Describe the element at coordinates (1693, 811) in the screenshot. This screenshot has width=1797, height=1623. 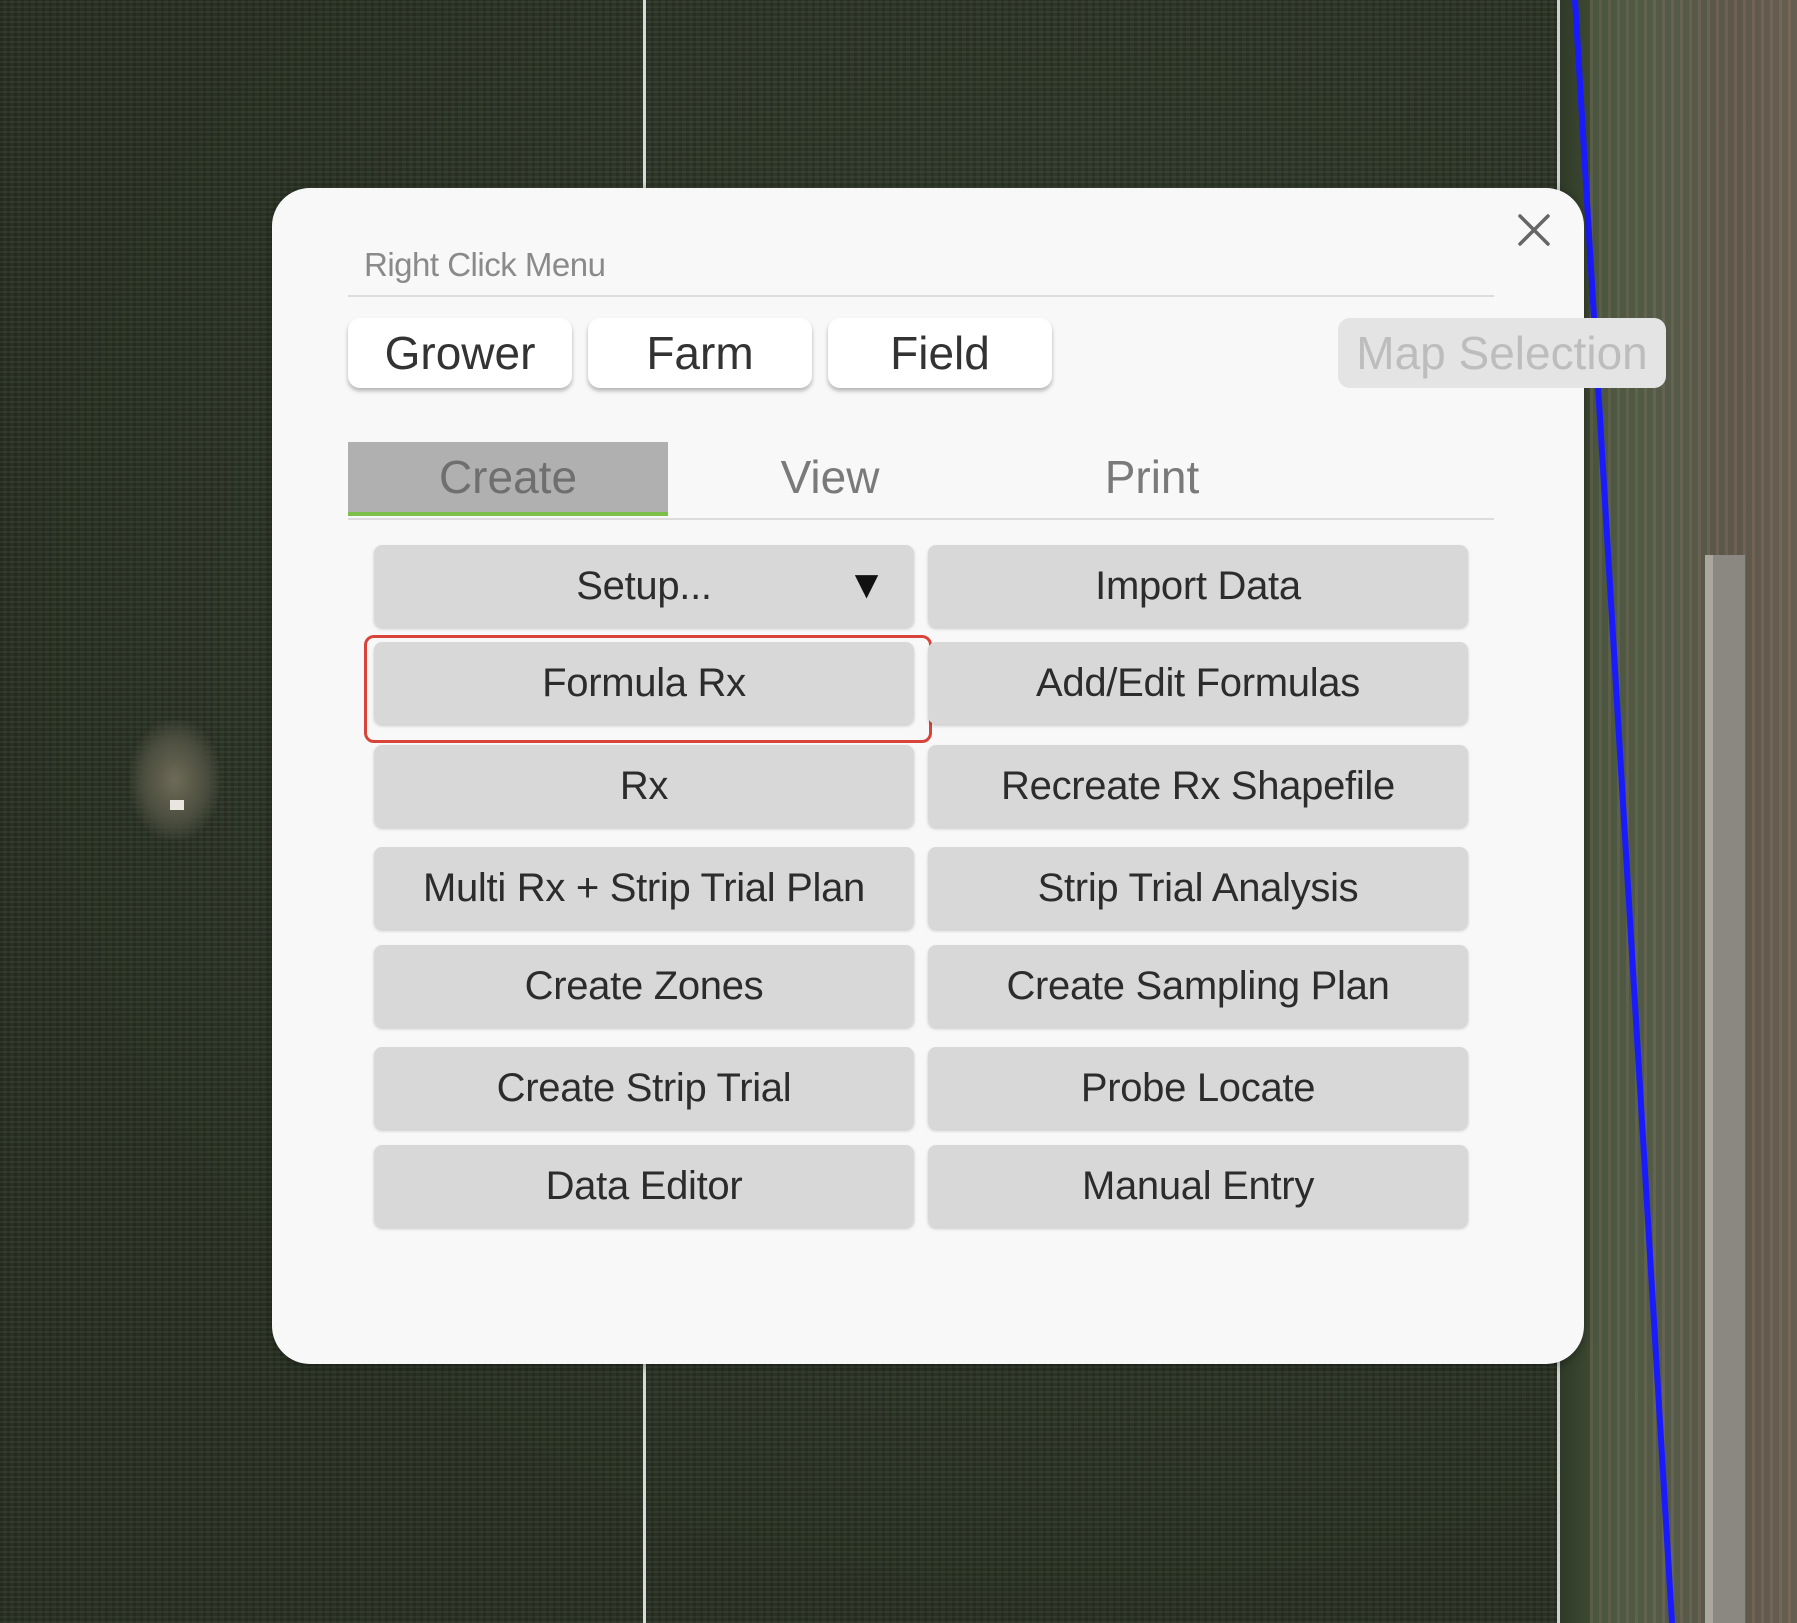
I see `map-adjacent-field` at that location.